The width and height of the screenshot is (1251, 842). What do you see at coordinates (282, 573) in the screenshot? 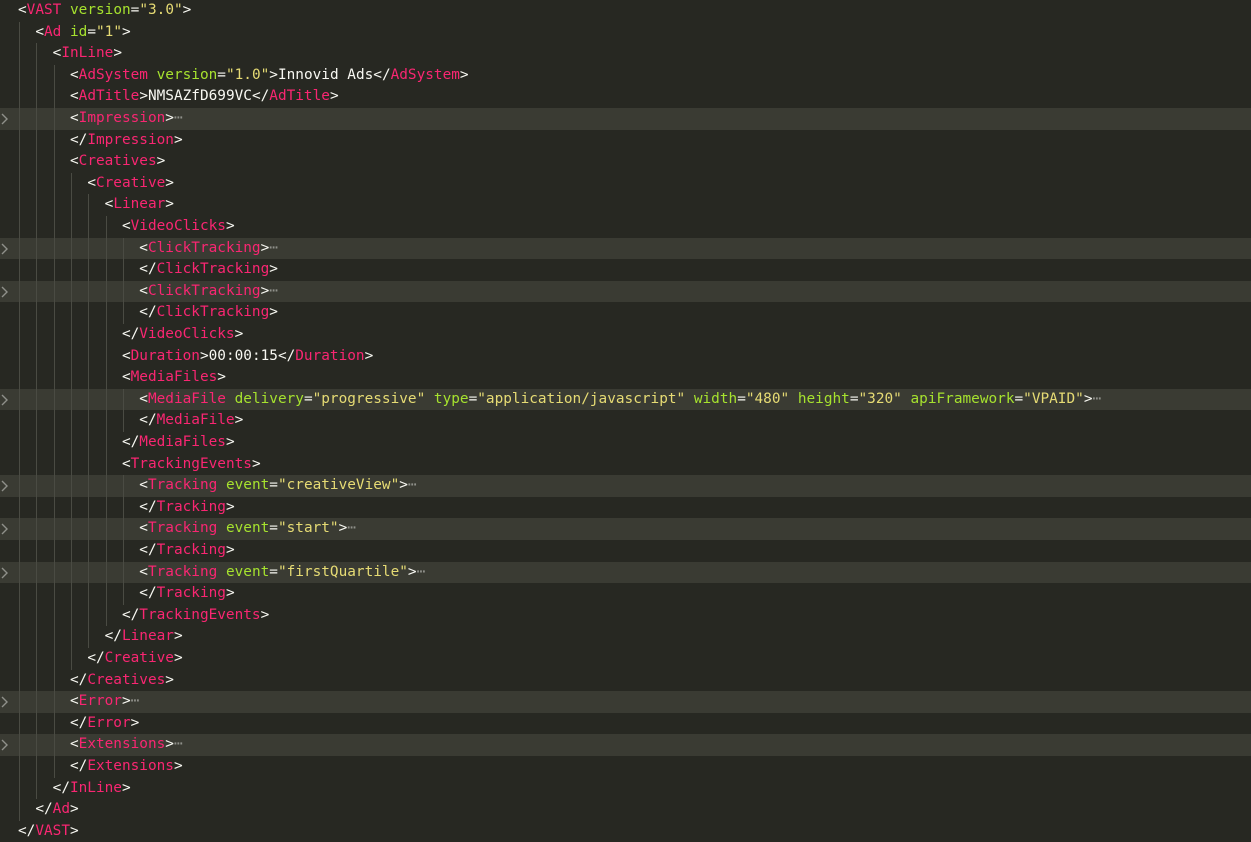
I see `line-code: <Tracking event="firstQuartile">⋯` at bounding box center [282, 573].